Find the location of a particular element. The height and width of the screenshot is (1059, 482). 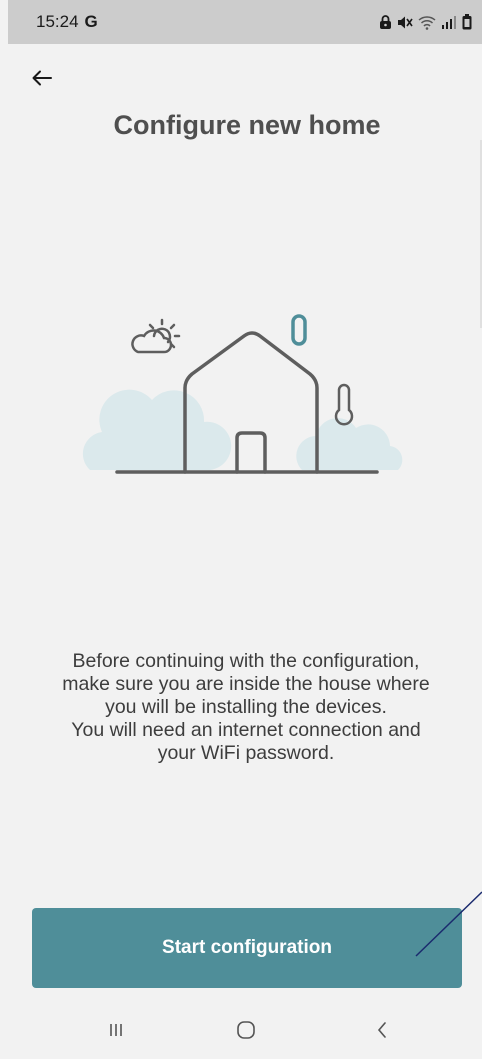

back-chevron-icon is located at coordinates (382, 1032).